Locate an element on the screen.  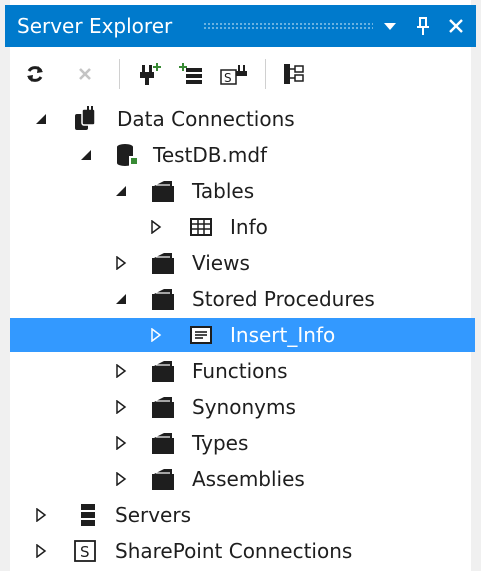
sharepoint-icon: S is located at coordinates (85, 551).